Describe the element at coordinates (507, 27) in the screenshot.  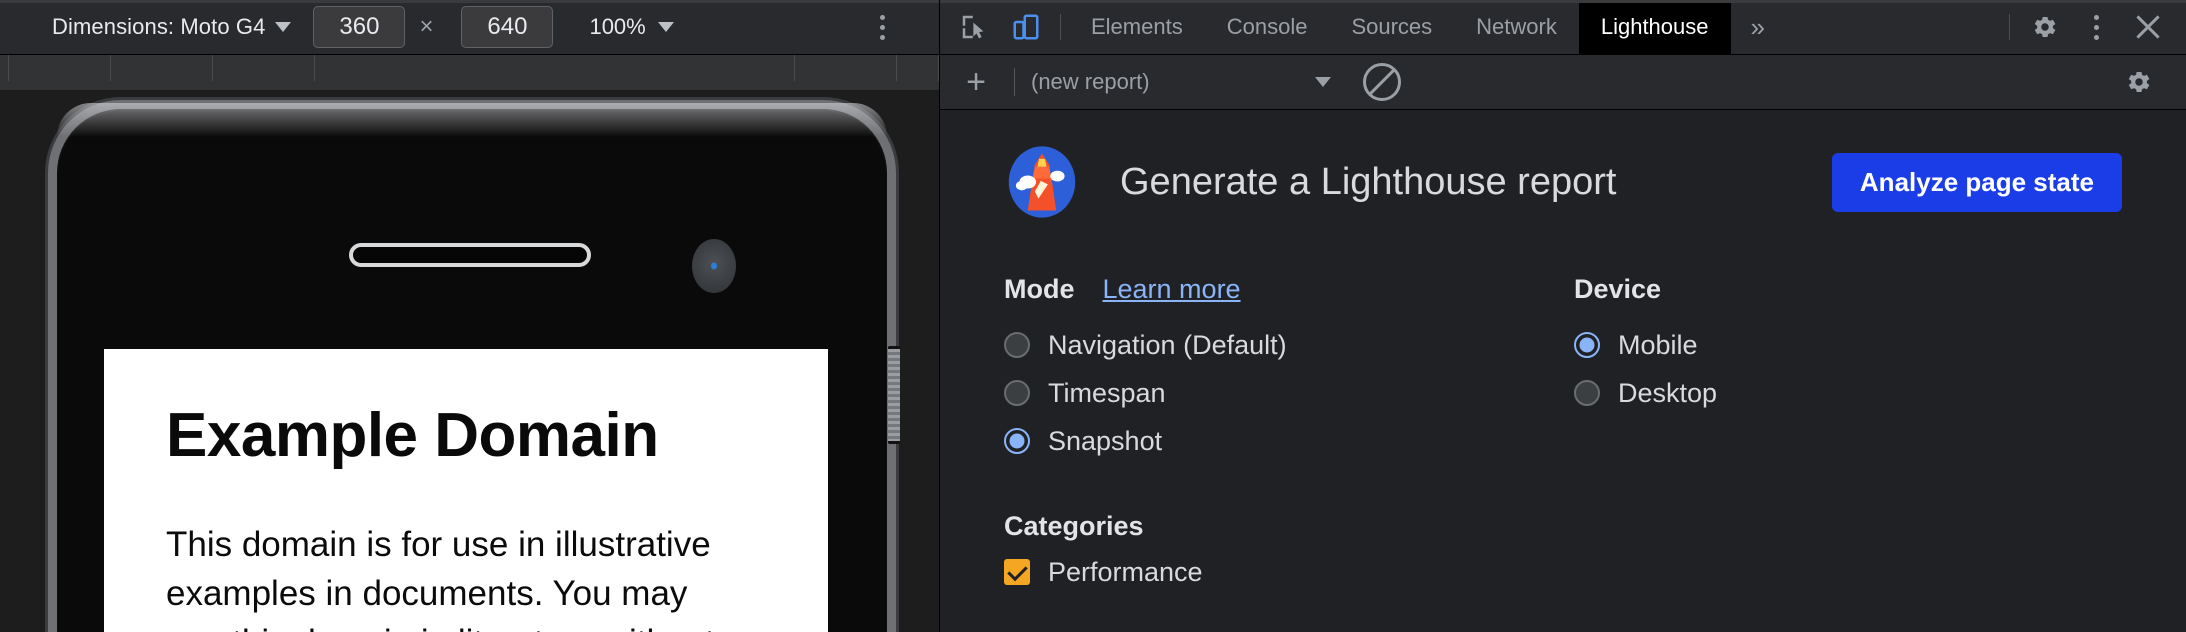
I see `viewport-height-input` at that location.